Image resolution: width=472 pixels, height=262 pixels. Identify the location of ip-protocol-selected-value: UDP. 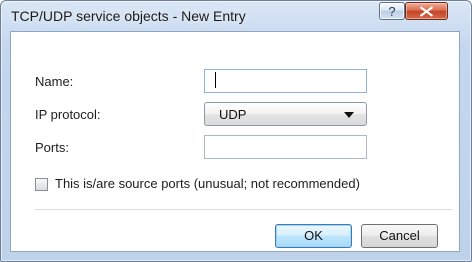
(233, 114).